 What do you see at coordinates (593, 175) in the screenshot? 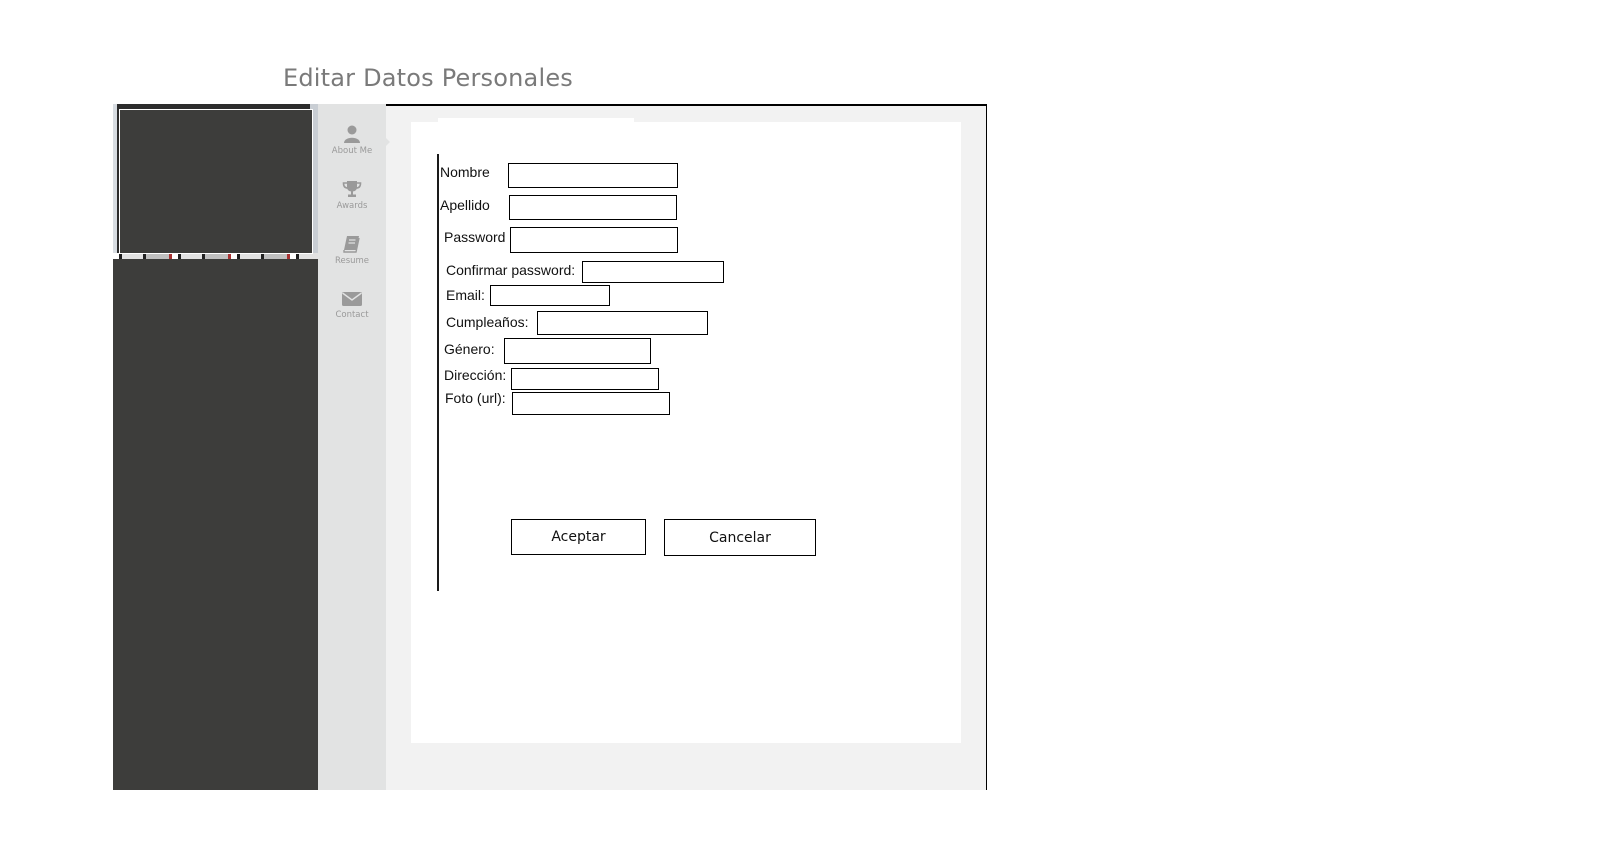
I see `nombre-field` at bounding box center [593, 175].